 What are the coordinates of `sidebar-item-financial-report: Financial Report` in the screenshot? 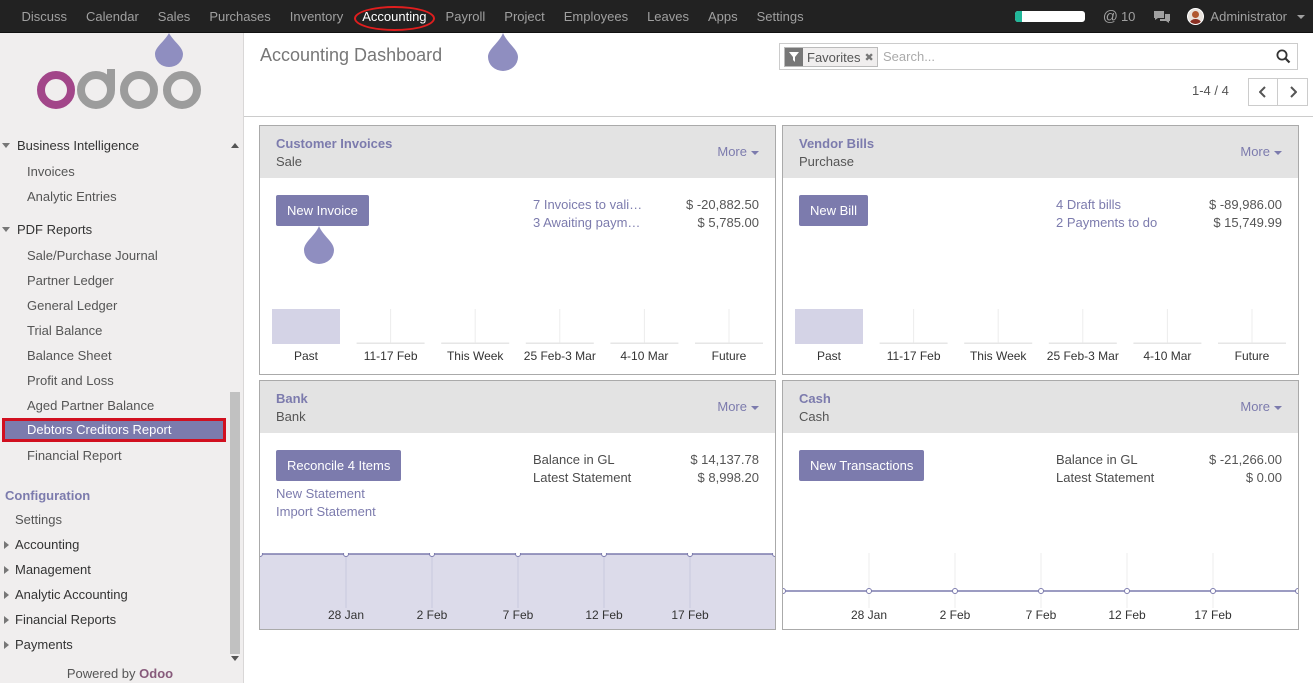 It's located at (74, 455).